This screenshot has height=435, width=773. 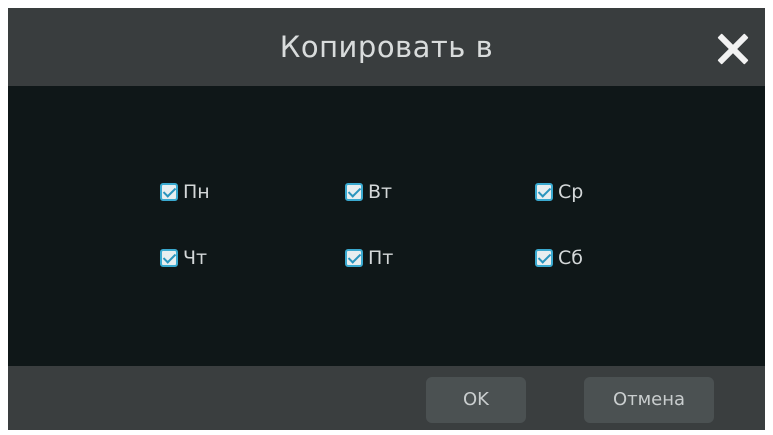 What do you see at coordinates (380, 192) in the screenshot?
I see `day-label: Вт` at bounding box center [380, 192].